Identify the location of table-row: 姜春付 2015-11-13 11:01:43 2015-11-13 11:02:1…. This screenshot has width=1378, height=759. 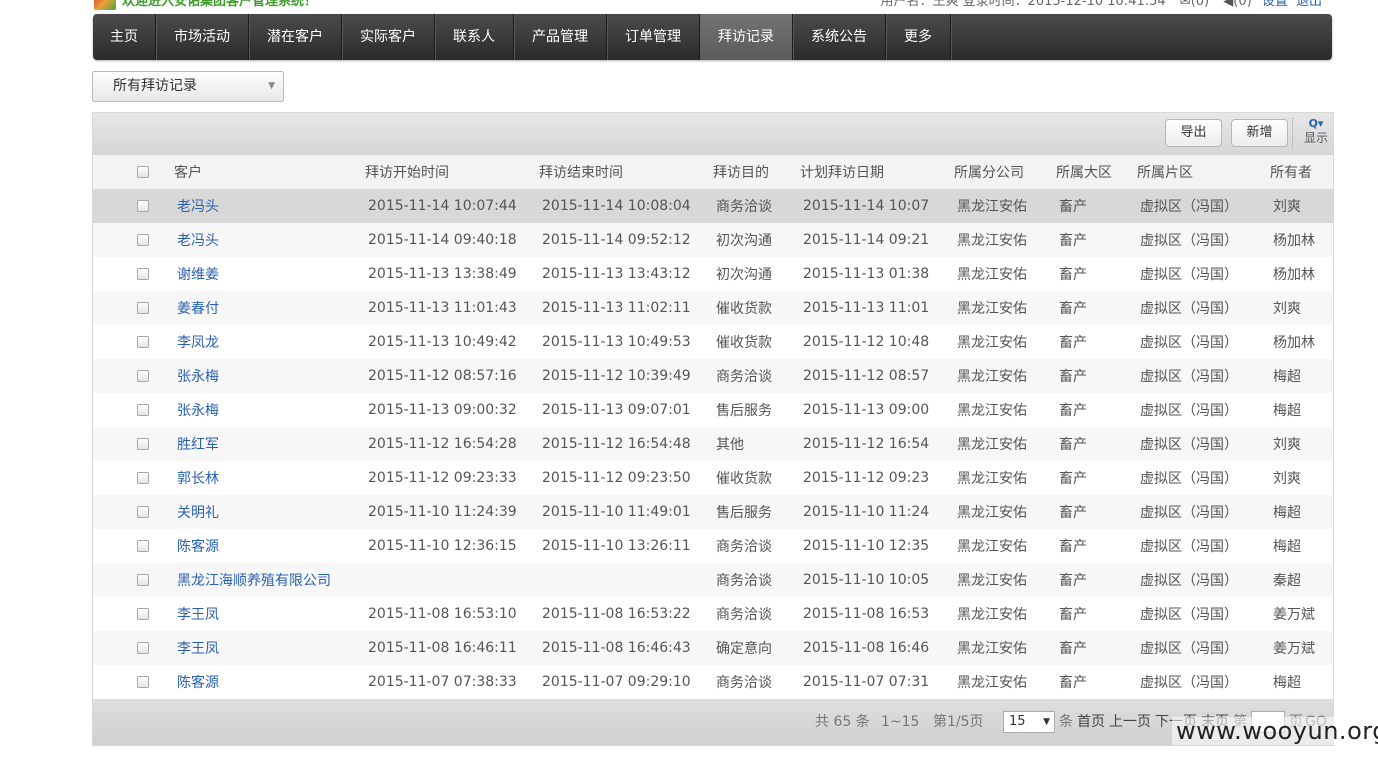
(713, 308).